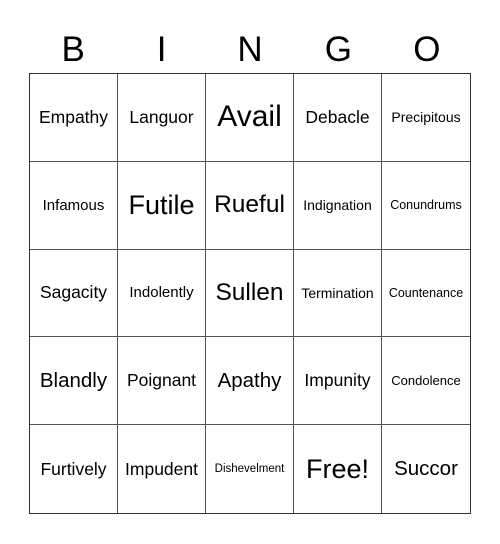 This screenshot has height=544, width=500. Describe the element at coordinates (74, 381) in the screenshot. I see `bingo-cell: Blandly` at that location.